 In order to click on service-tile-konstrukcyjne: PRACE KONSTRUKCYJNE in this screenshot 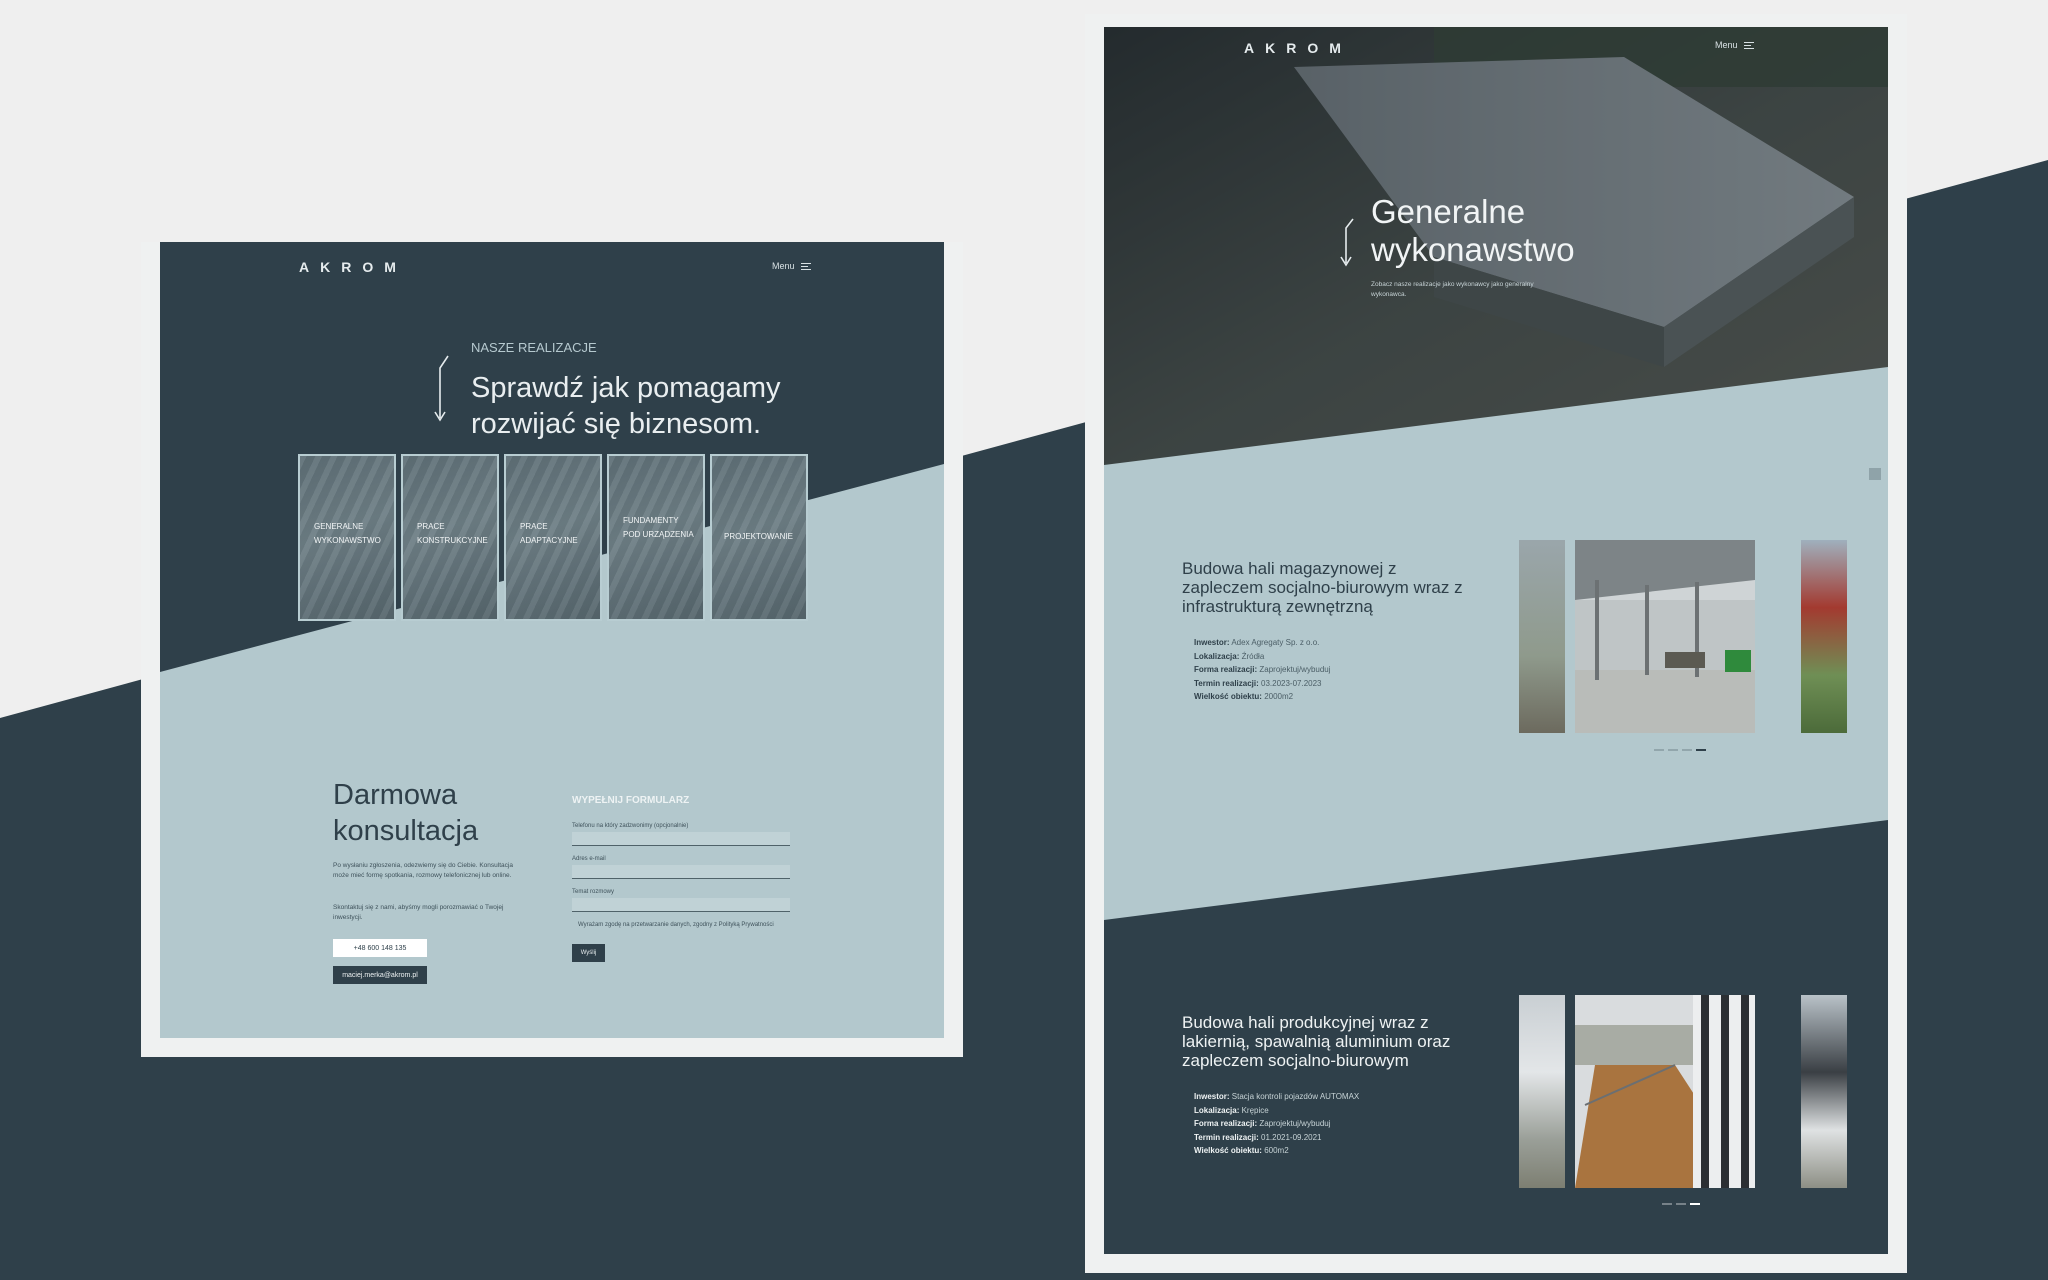, I will do `click(450, 537)`.